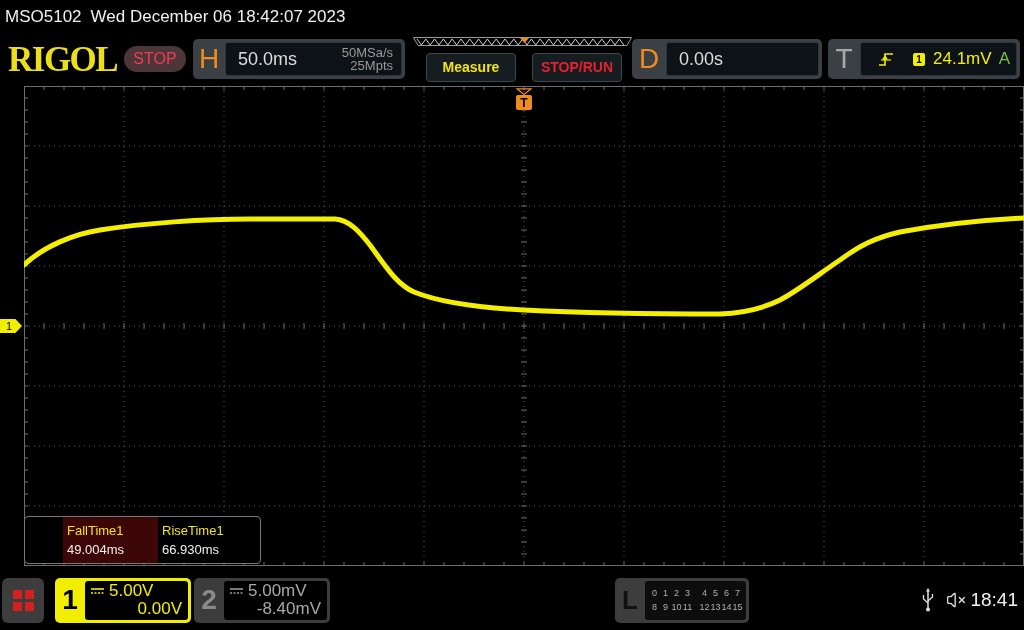 This screenshot has height=630, width=1024. Describe the element at coordinates (844, 59) in the screenshot. I see `trigger-label: T` at that location.